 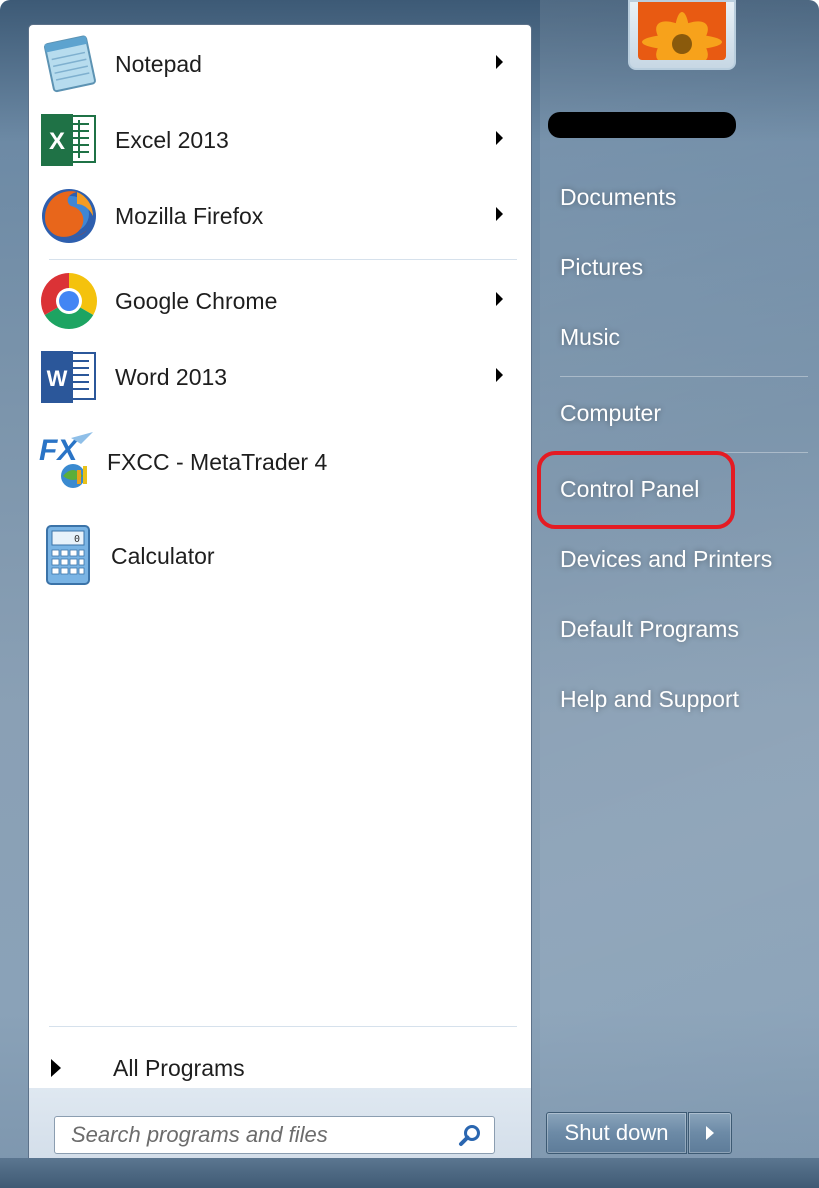 What do you see at coordinates (684, 376) in the screenshot?
I see `right-separator` at bounding box center [684, 376].